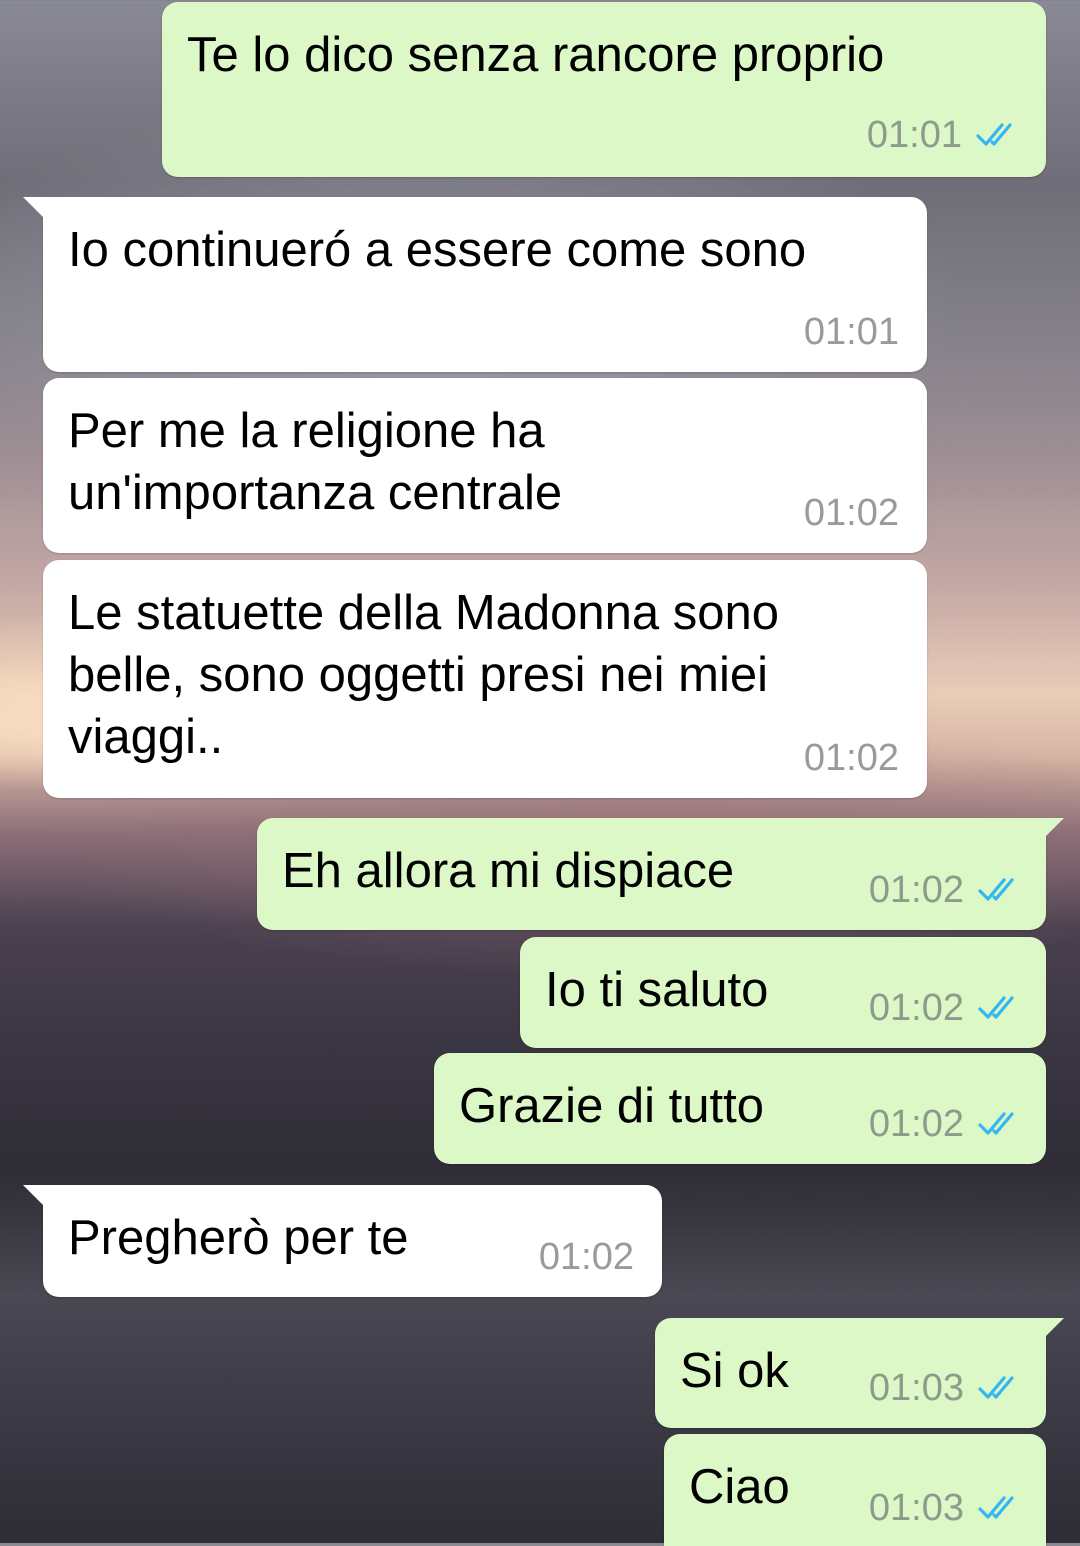  I want to click on message-bubble-incoming: Io continueró a essere come sono 01:01, so click(475, 284).